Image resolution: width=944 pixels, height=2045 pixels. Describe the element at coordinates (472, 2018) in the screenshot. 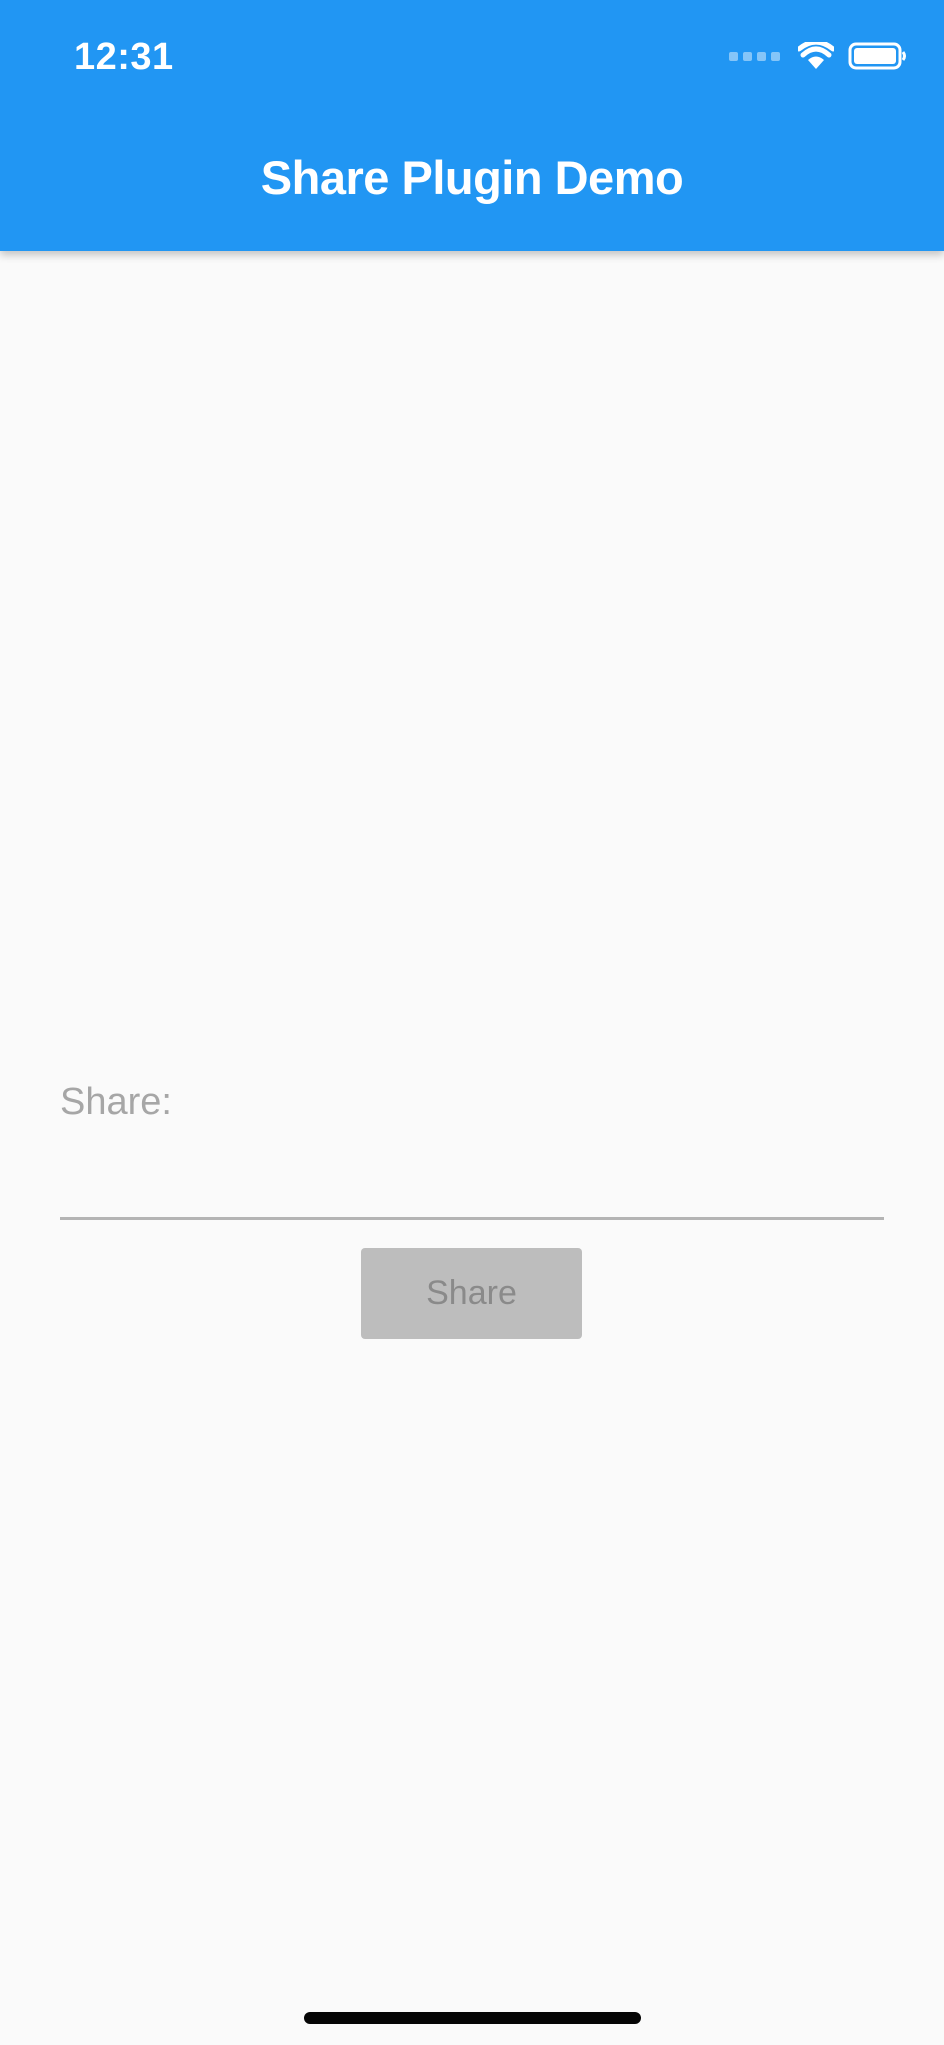

I see `home-indicator` at that location.